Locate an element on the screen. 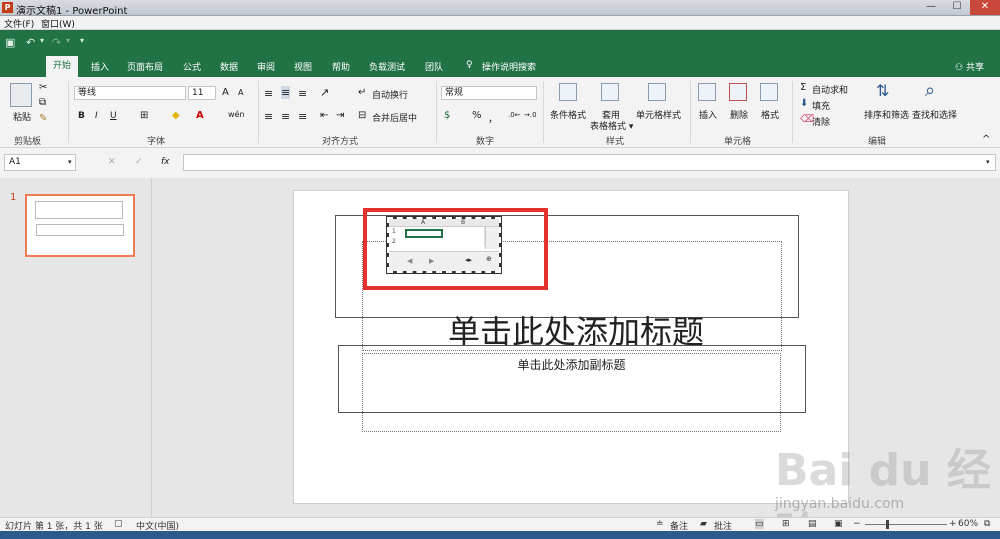 The width and height of the screenshot is (1000, 539). autosum-icon: Σ is located at coordinates (803, 87).